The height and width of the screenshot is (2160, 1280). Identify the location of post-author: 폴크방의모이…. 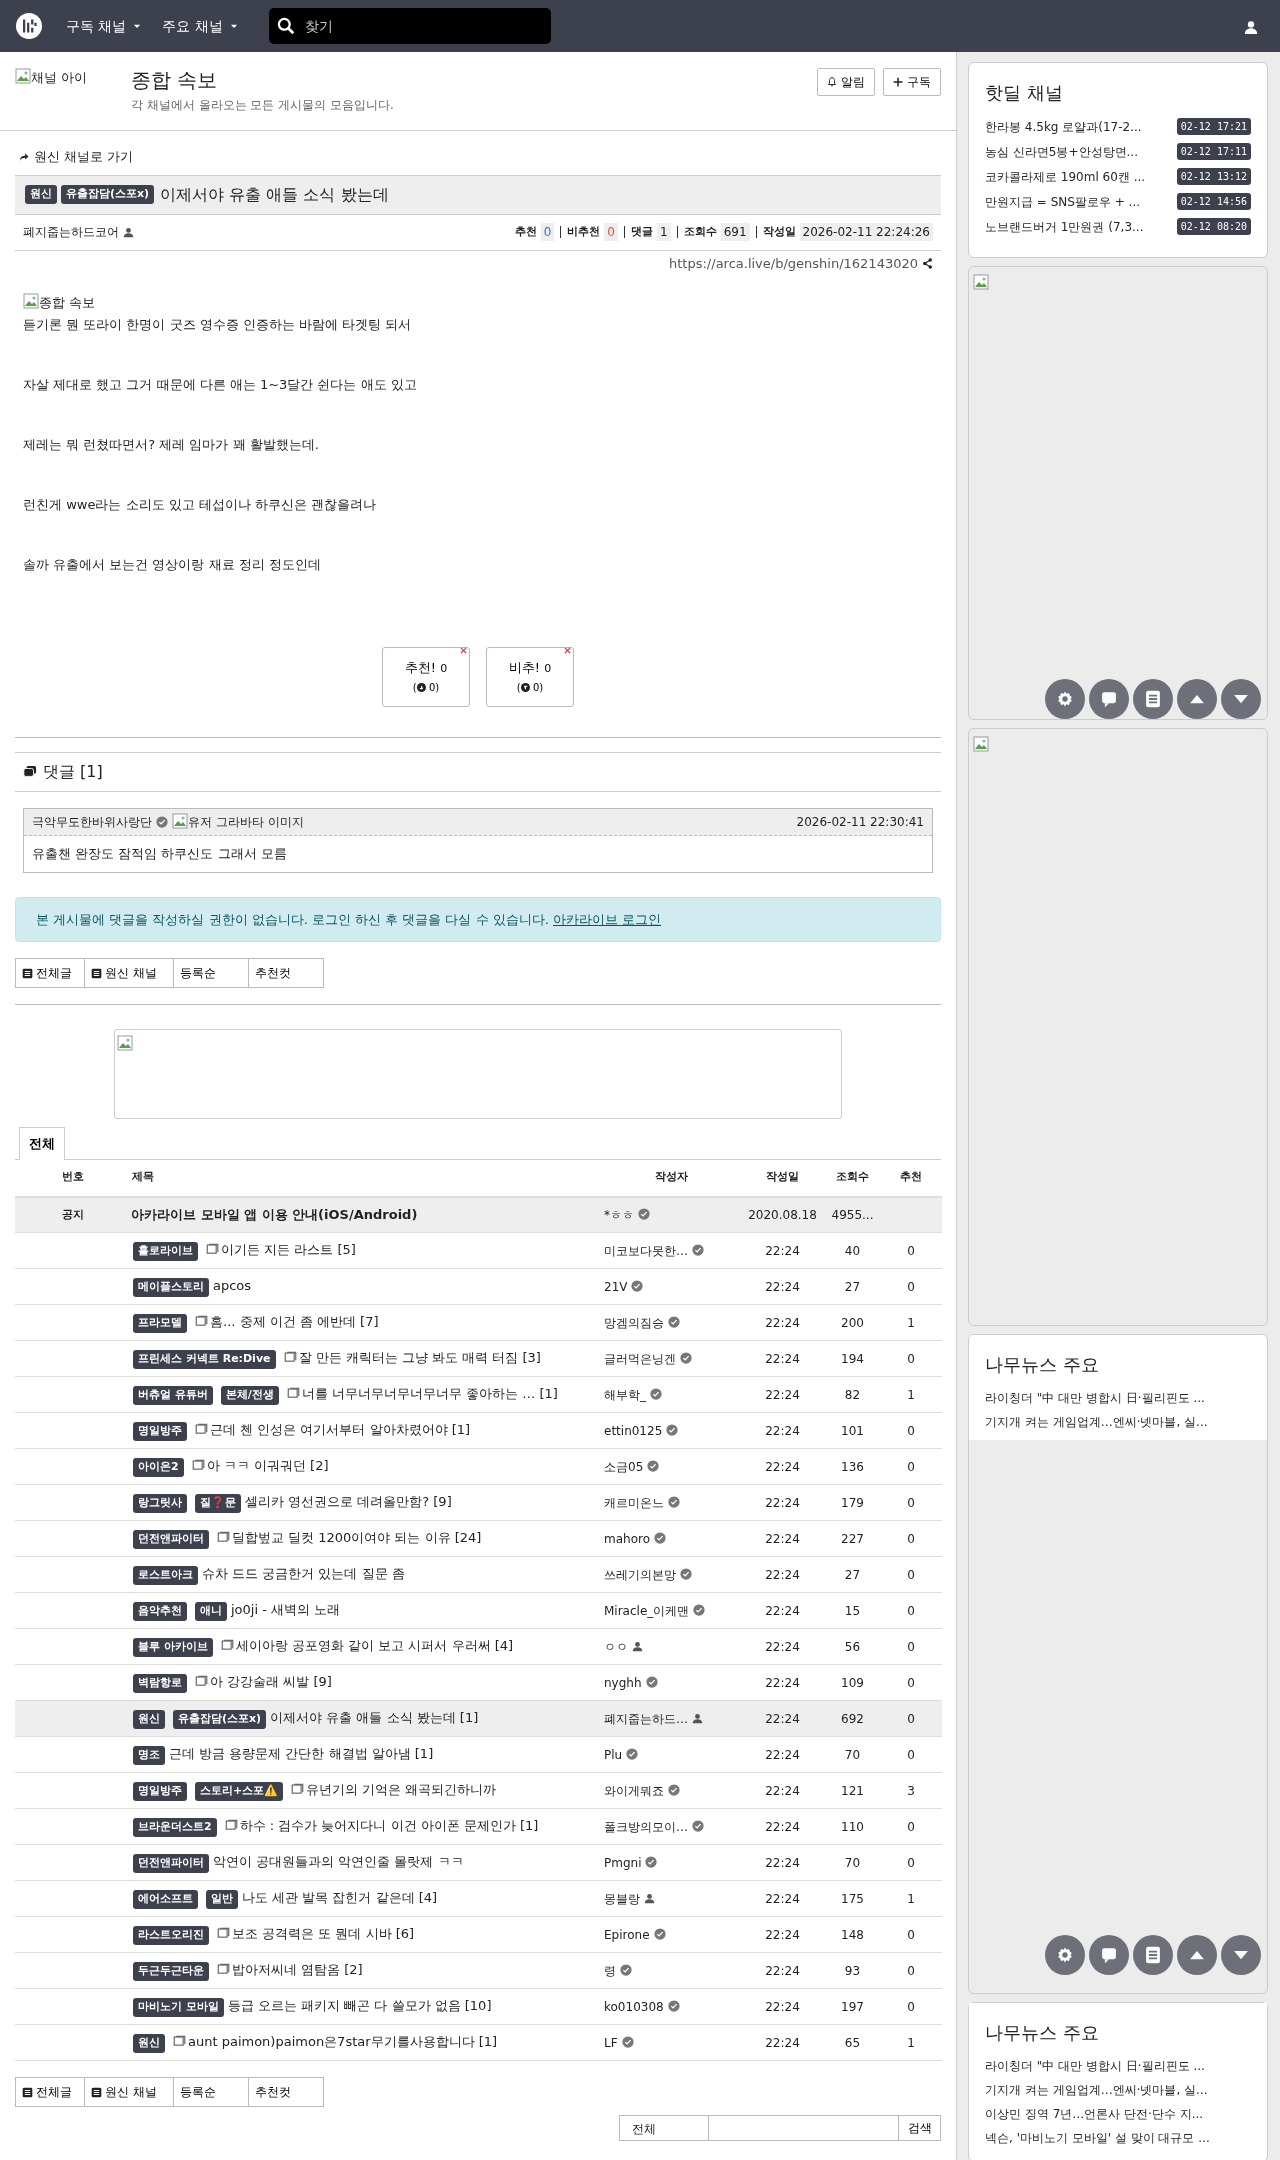
(646, 1826).